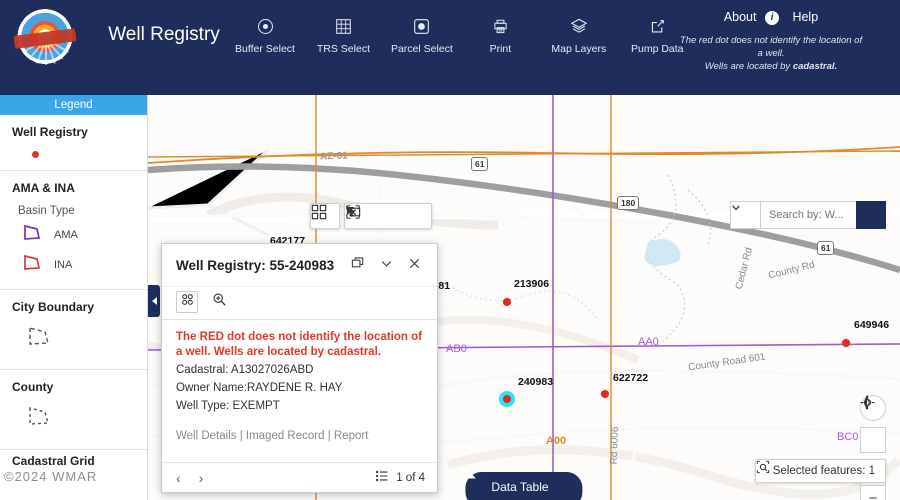 The image size is (900, 500). I want to click on legend-section-title: AMA & INA, so click(43, 188).